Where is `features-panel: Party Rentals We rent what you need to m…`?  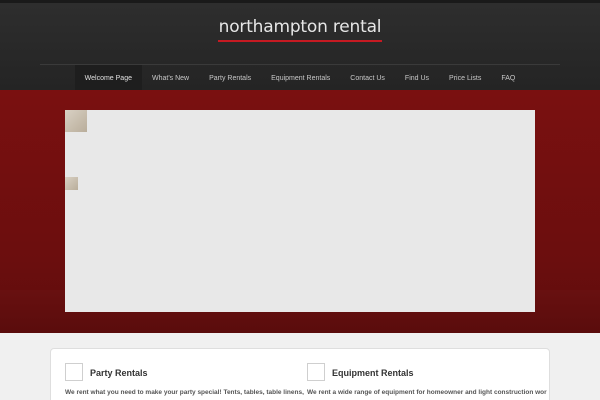 features-panel: Party Rentals We rent what you need to m… is located at coordinates (300, 374).